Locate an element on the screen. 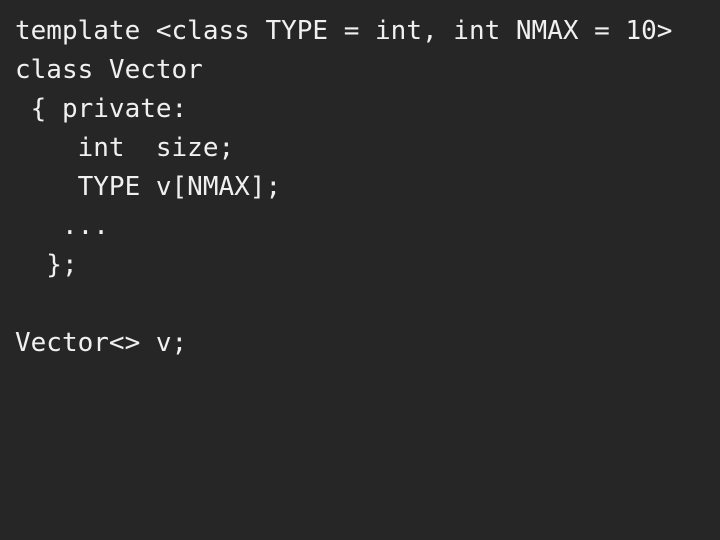  code-line: }; is located at coordinates (46, 265).